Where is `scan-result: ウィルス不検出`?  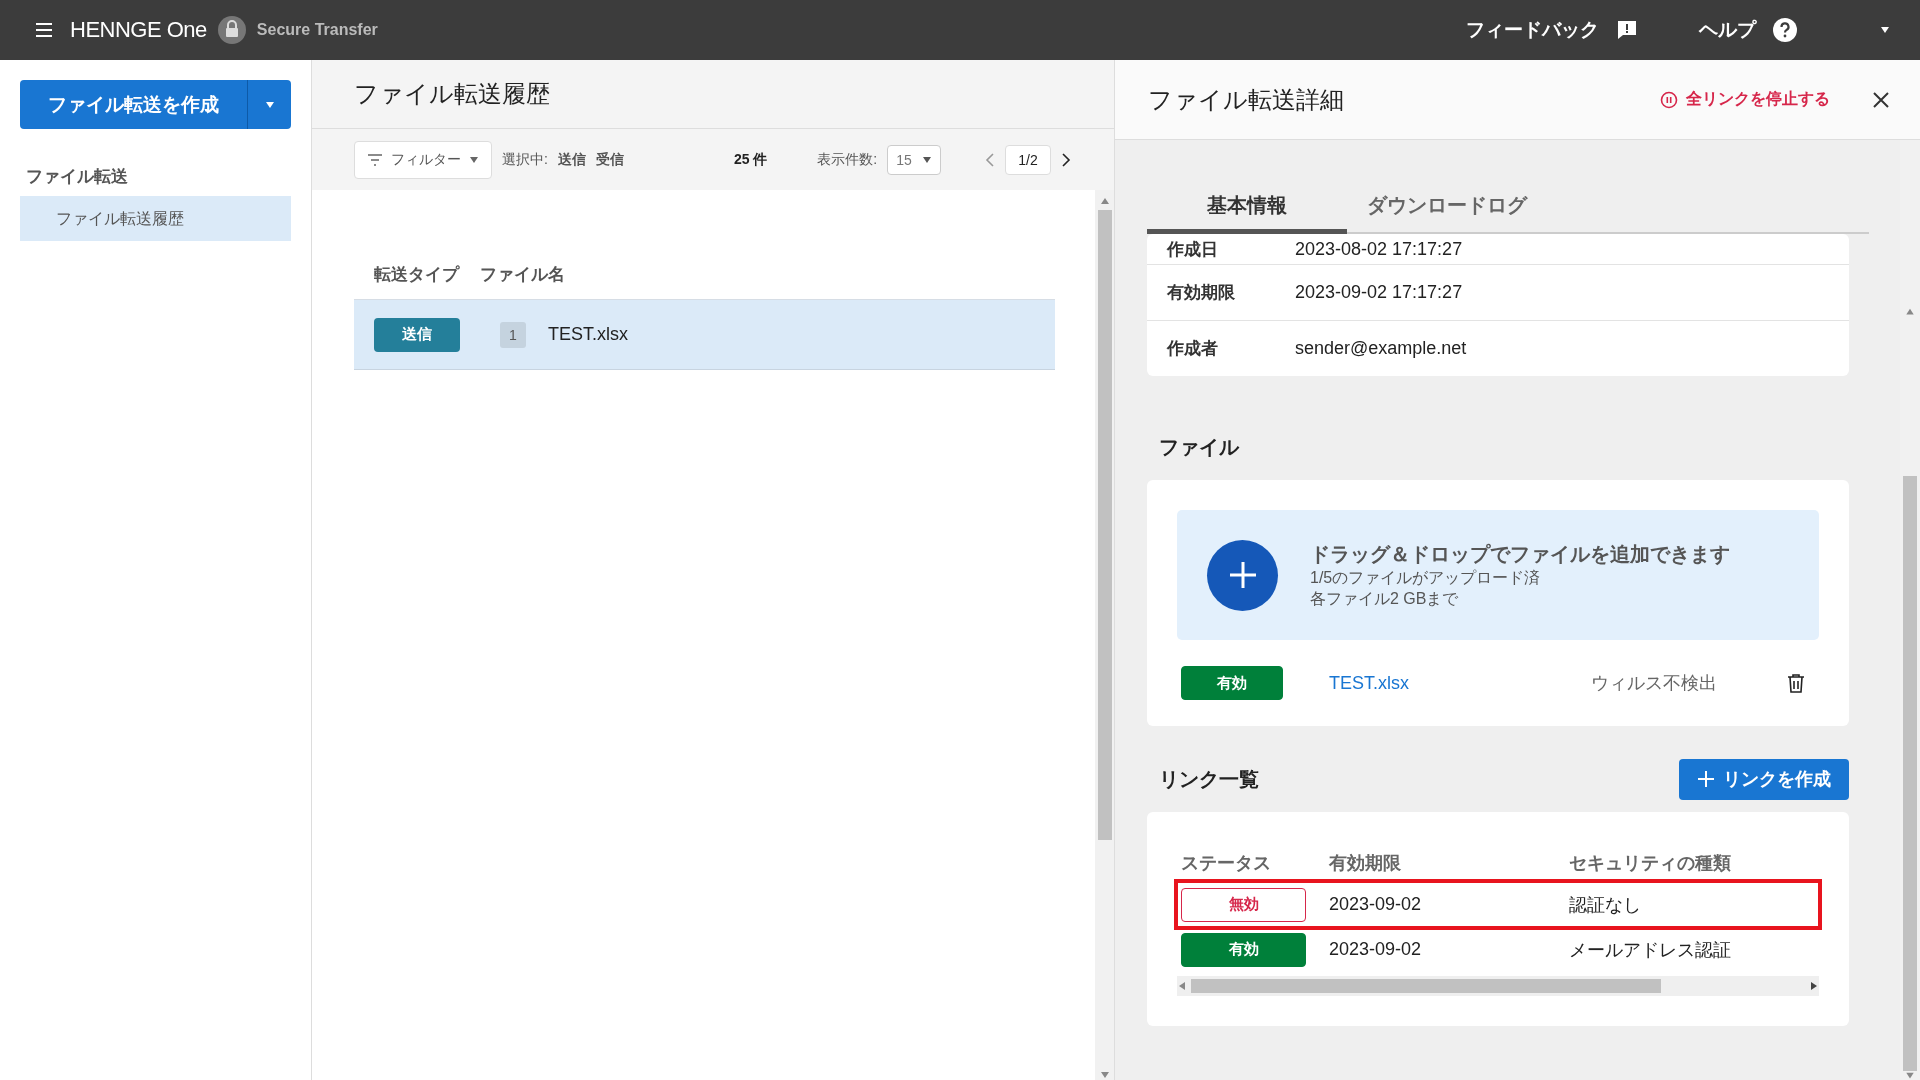 scan-result: ウィルス不検出 is located at coordinates (1654, 683).